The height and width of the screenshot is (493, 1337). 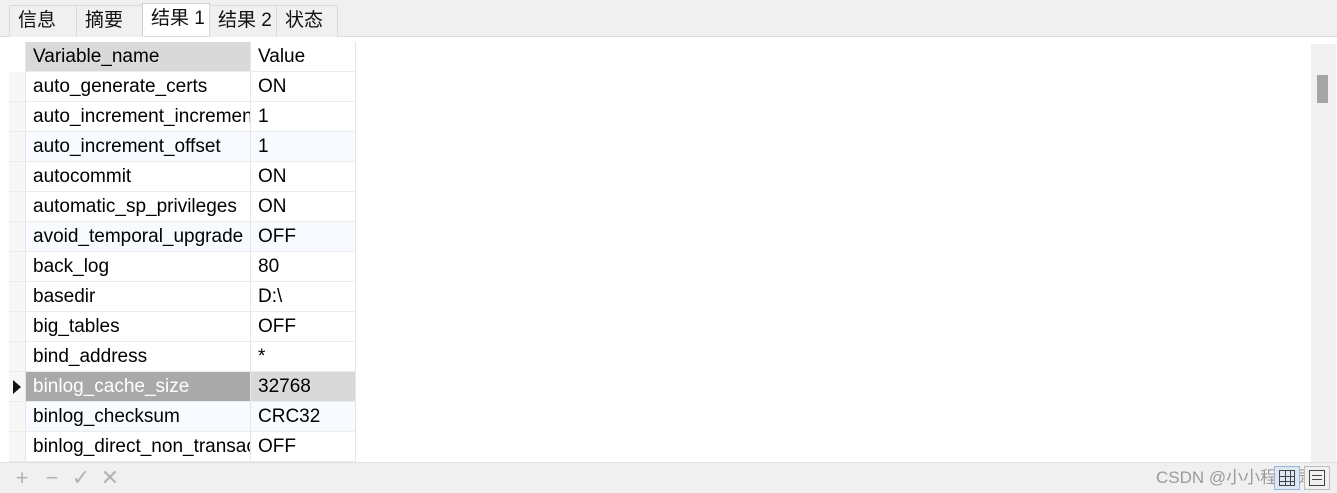 What do you see at coordinates (138, 57) in the screenshot?
I see `column-header-variable-name: Variable_name` at bounding box center [138, 57].